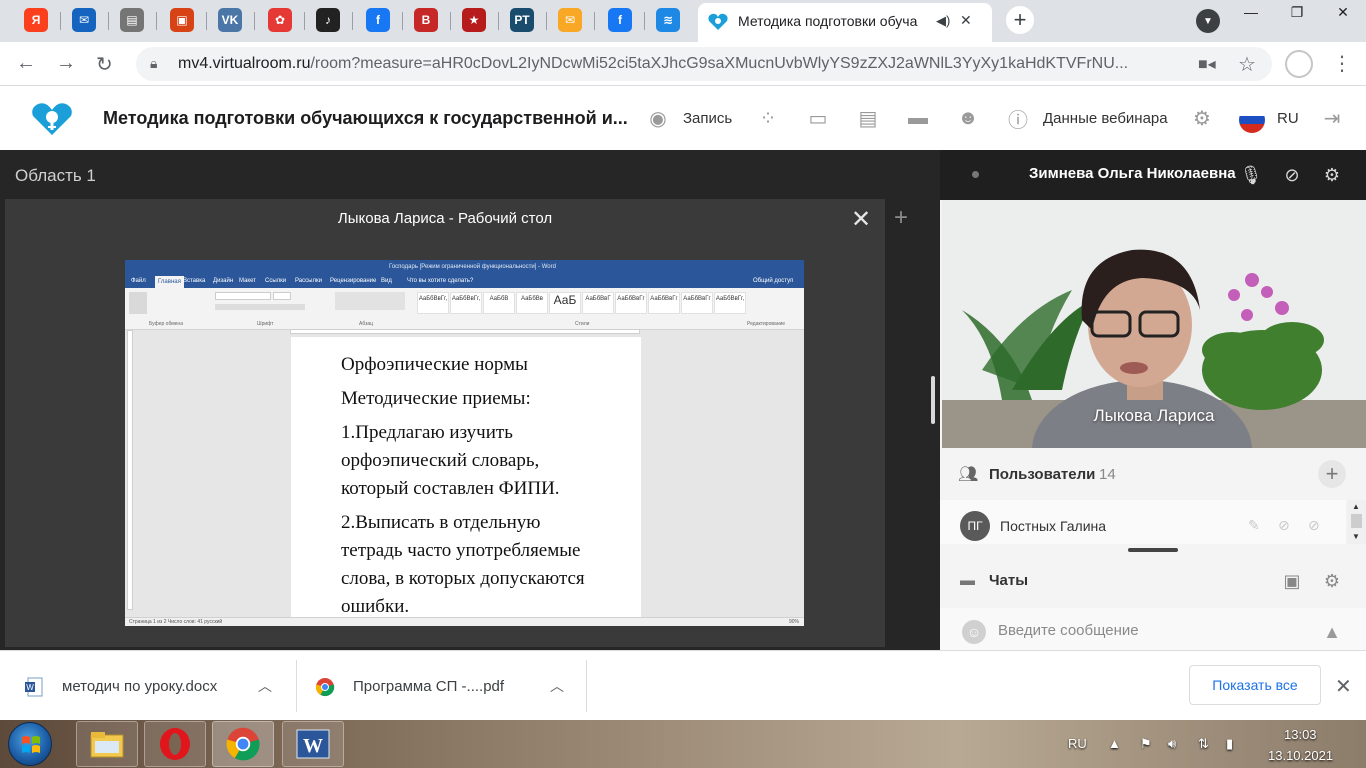 This screenshot has height=768, width=1366. Describe the element at coordinates (1020, 20) in the screenshot. I see `new-tab-button: +` at that location.